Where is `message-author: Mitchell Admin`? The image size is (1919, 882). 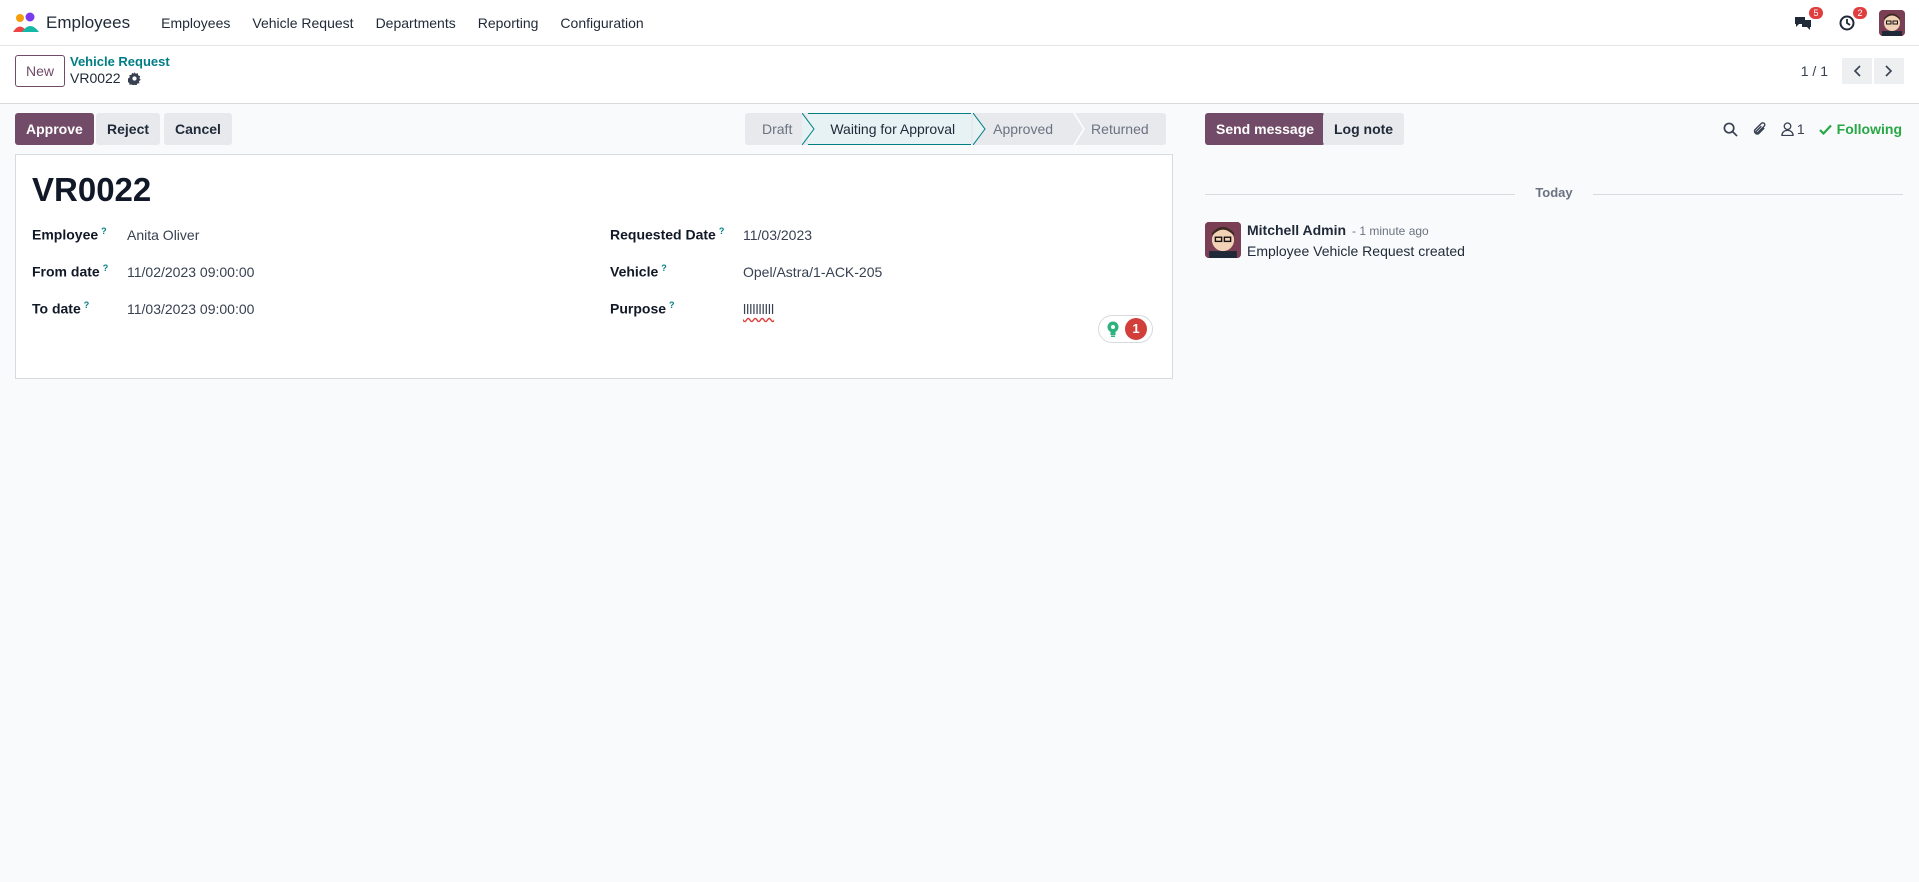 message-author: Mitchell Admin is located at coordinates (1296, 230).